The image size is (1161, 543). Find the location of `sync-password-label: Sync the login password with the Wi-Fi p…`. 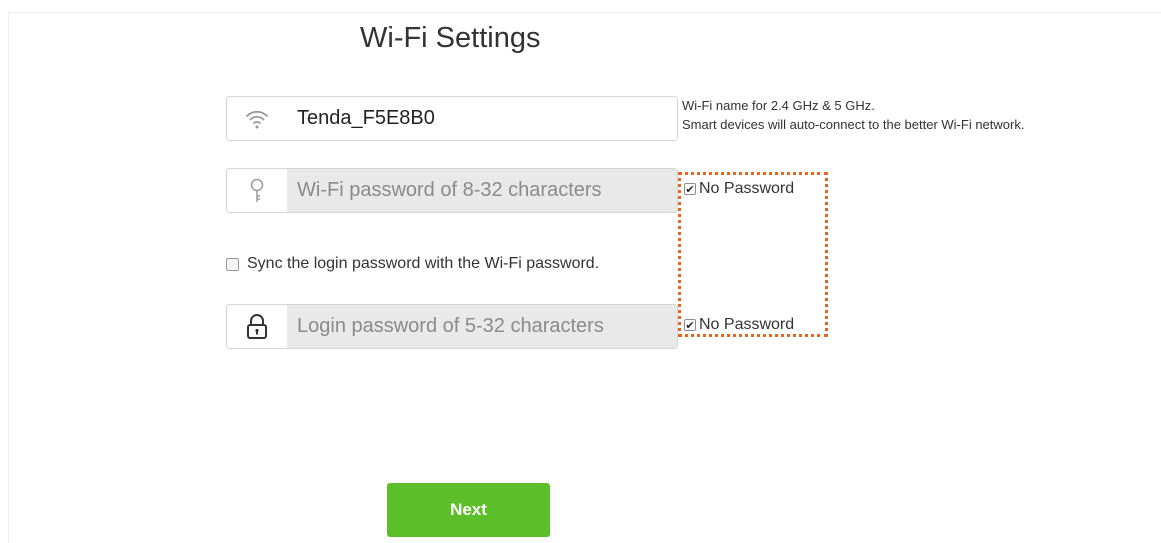

sync-password-label: Sync the login password with the Wi-Fi p… is located at coordinates (423, 263).